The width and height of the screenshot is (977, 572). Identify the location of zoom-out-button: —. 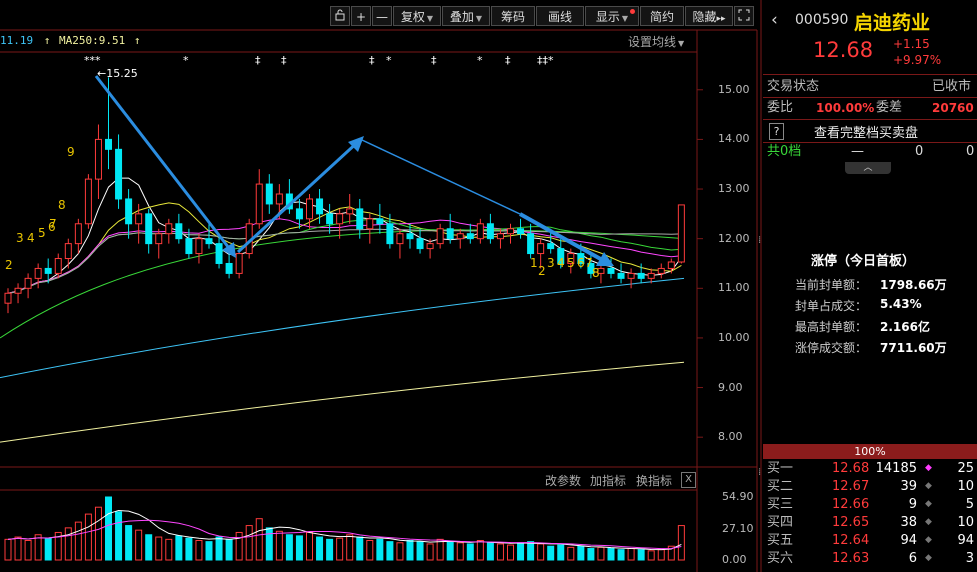
(382, 16).